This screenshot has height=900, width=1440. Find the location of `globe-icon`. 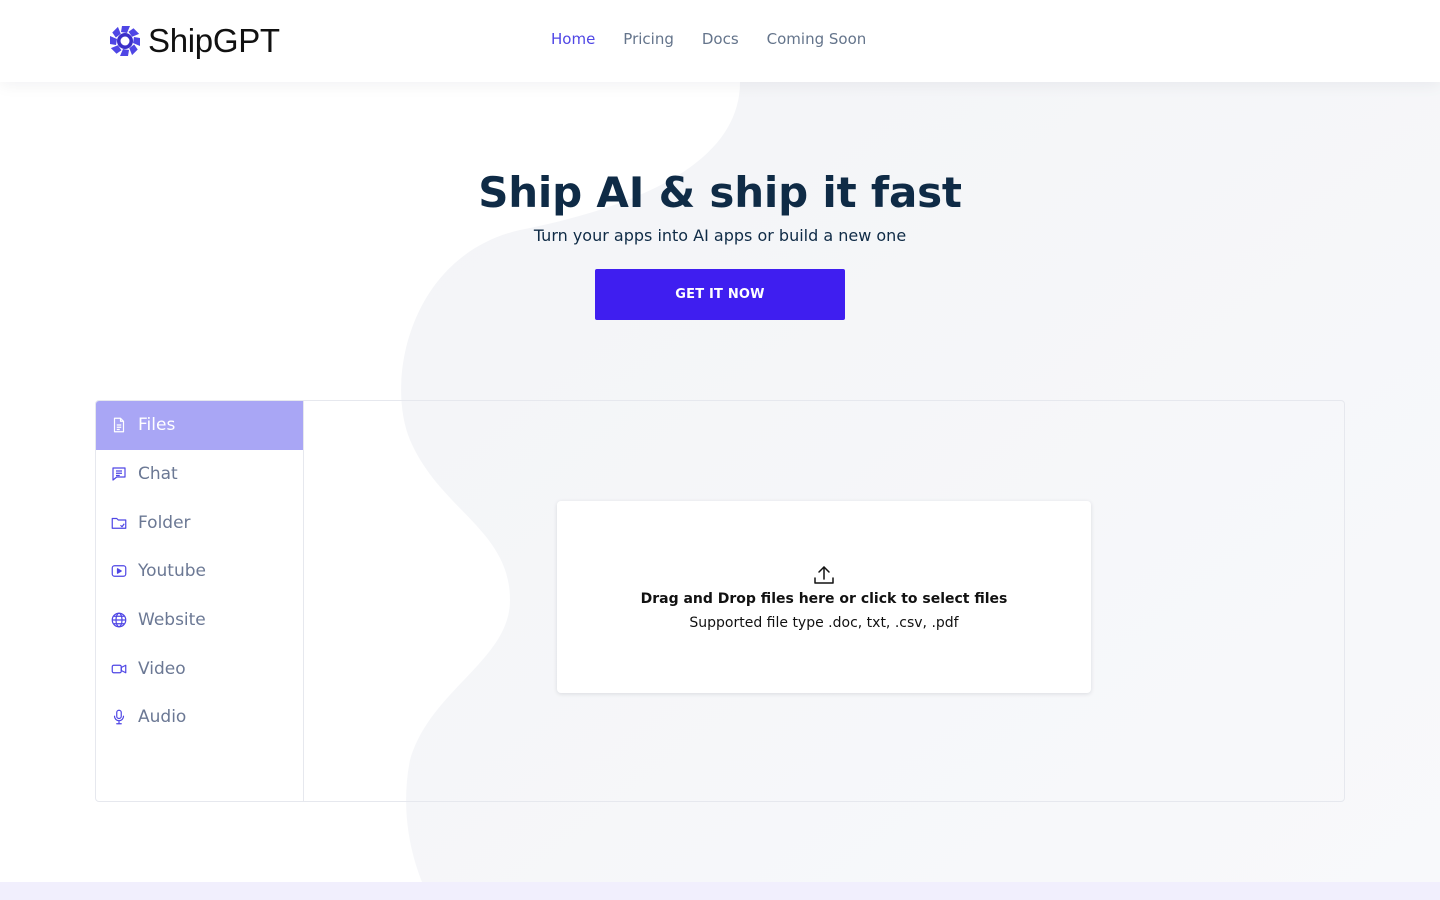

globe-icon is located at coordinates (119, 620).